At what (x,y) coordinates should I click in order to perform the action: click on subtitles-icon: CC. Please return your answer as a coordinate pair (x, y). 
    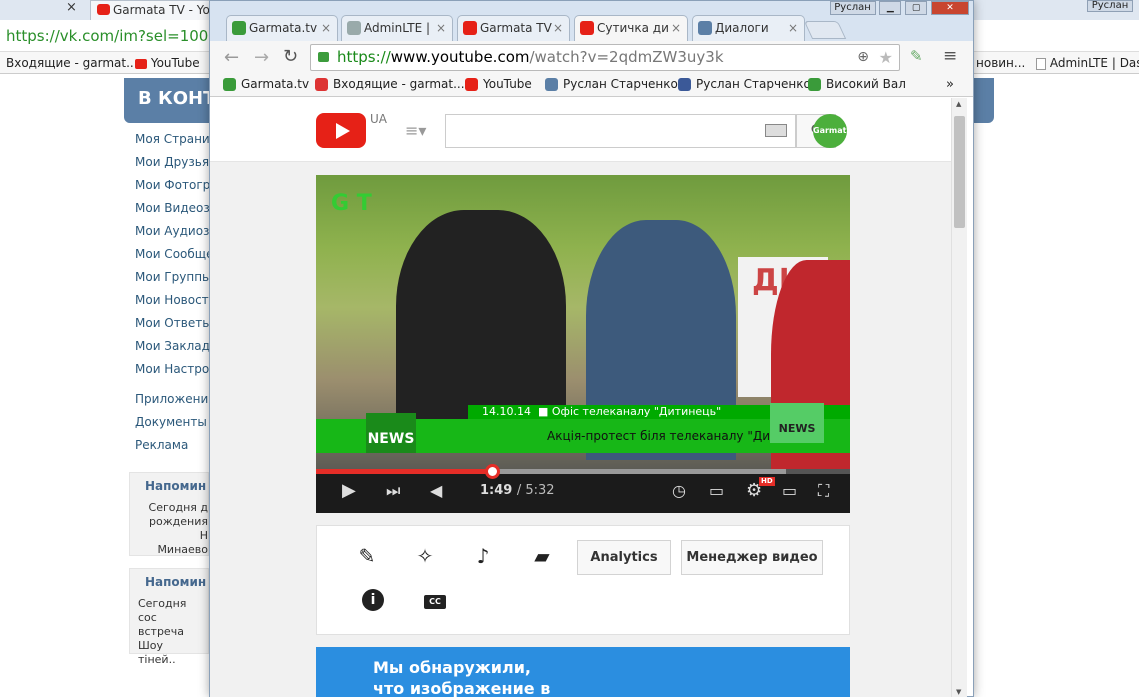
    Looking at the image, I should click on (435, 602).